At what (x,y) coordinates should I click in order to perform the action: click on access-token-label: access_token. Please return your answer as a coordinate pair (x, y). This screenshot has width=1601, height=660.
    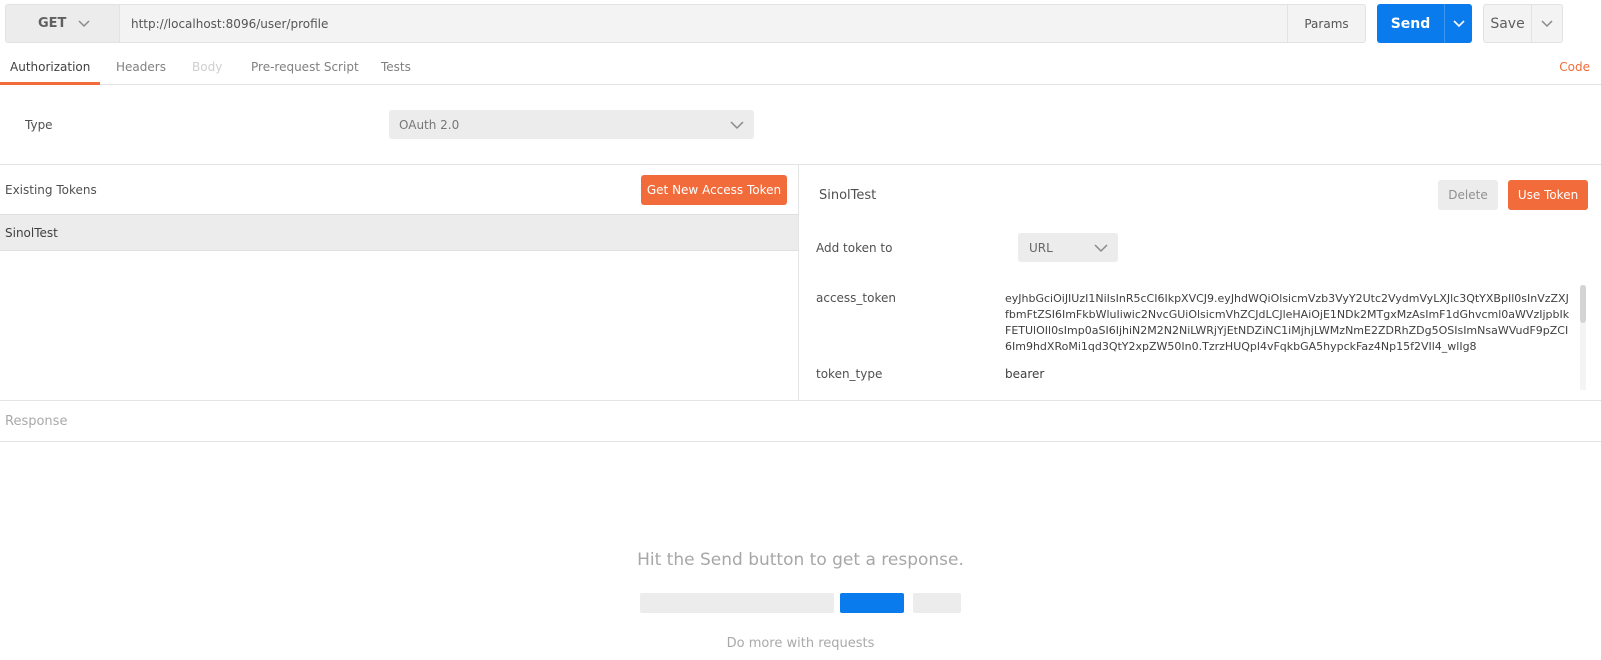
    Looking at the image, I should click on (856, 298).